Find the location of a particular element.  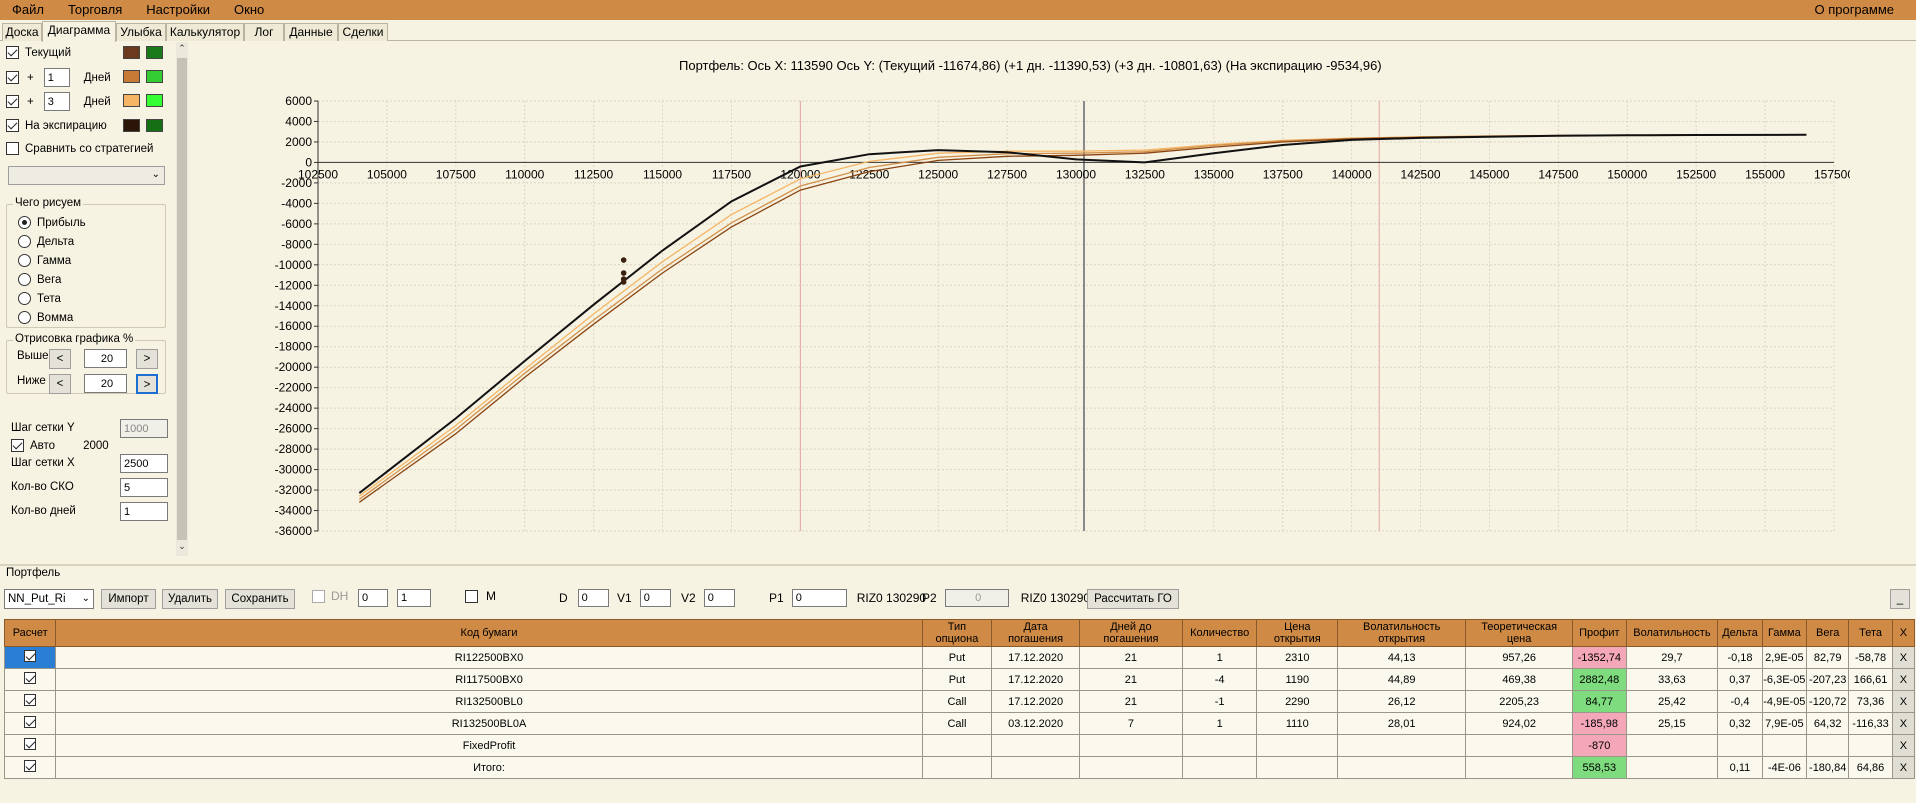

days1-input is located at coordinates (56, 77).